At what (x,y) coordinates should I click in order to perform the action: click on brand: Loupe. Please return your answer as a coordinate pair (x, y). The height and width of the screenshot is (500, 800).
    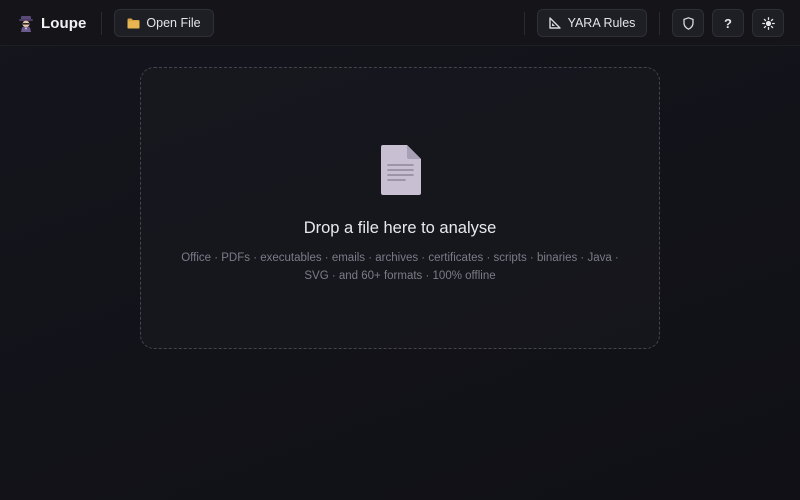
    Looking at the image, I should click on (52, 23).